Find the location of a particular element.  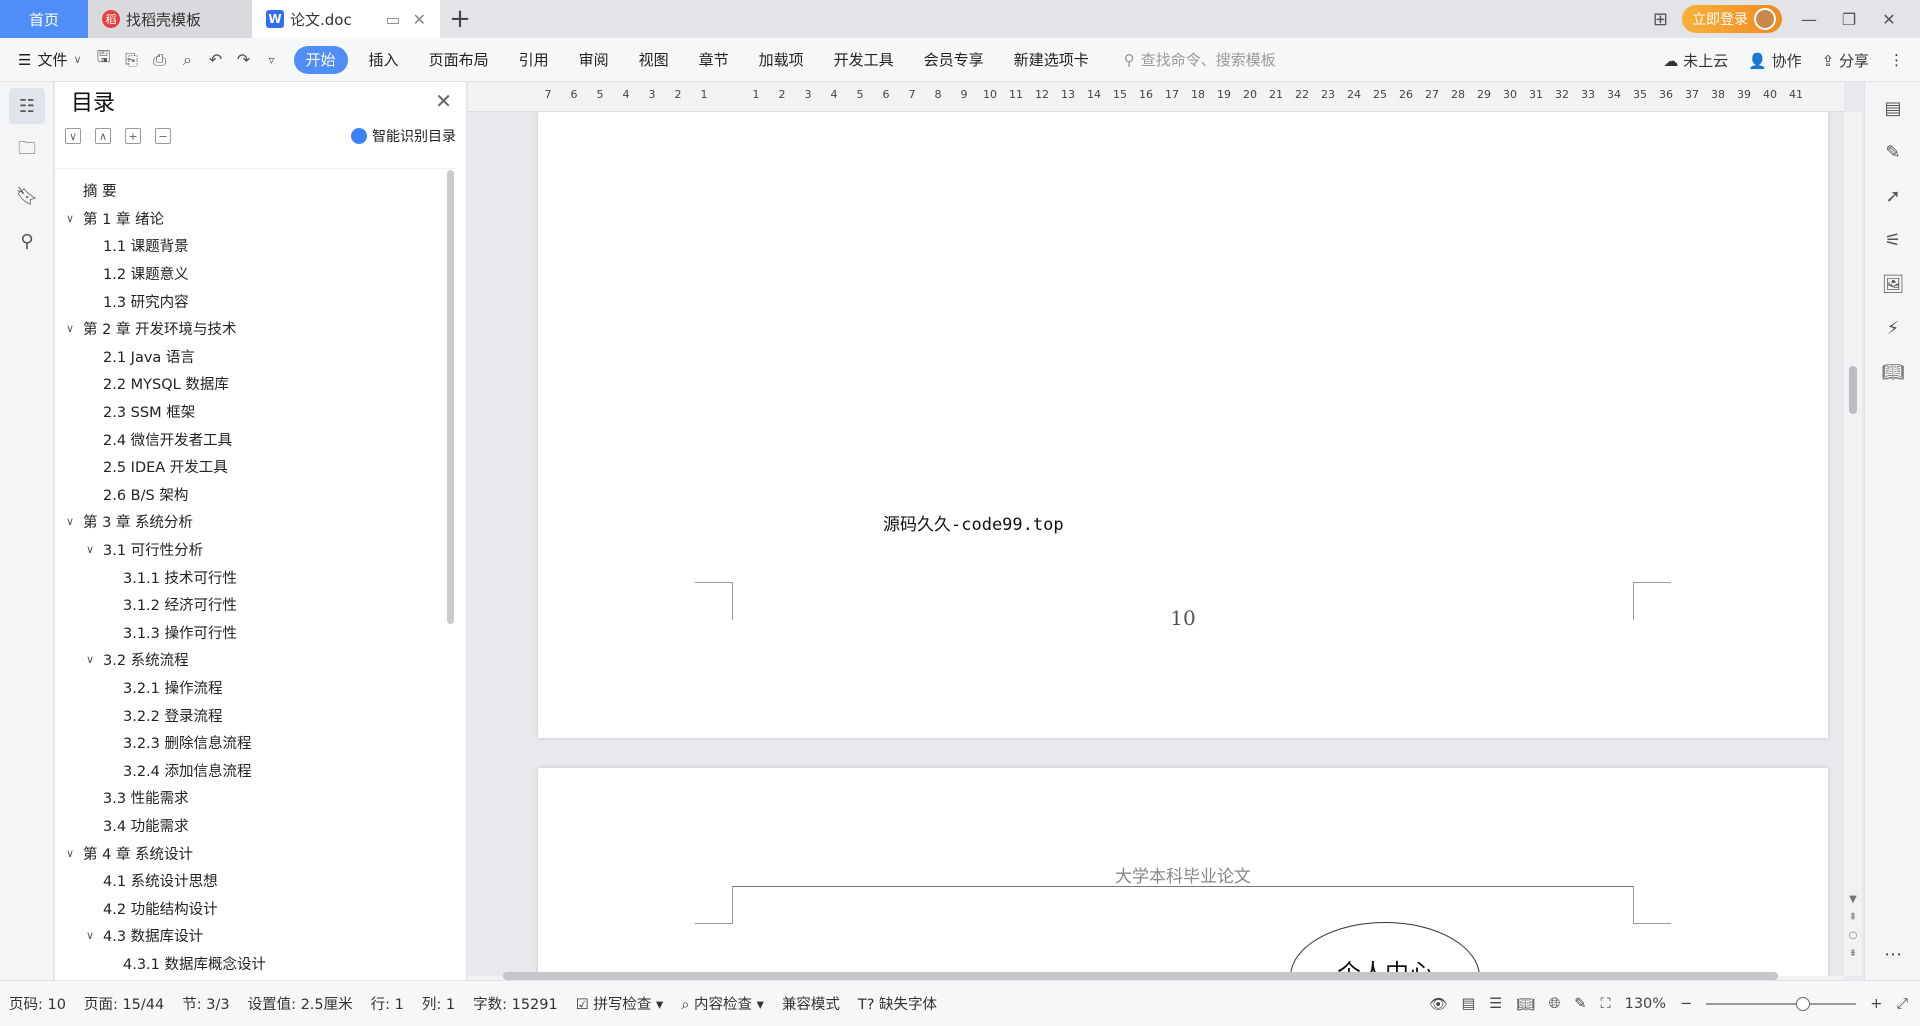

toc-item: 2.1 Java 语言 is located at coordinates (255, 357).